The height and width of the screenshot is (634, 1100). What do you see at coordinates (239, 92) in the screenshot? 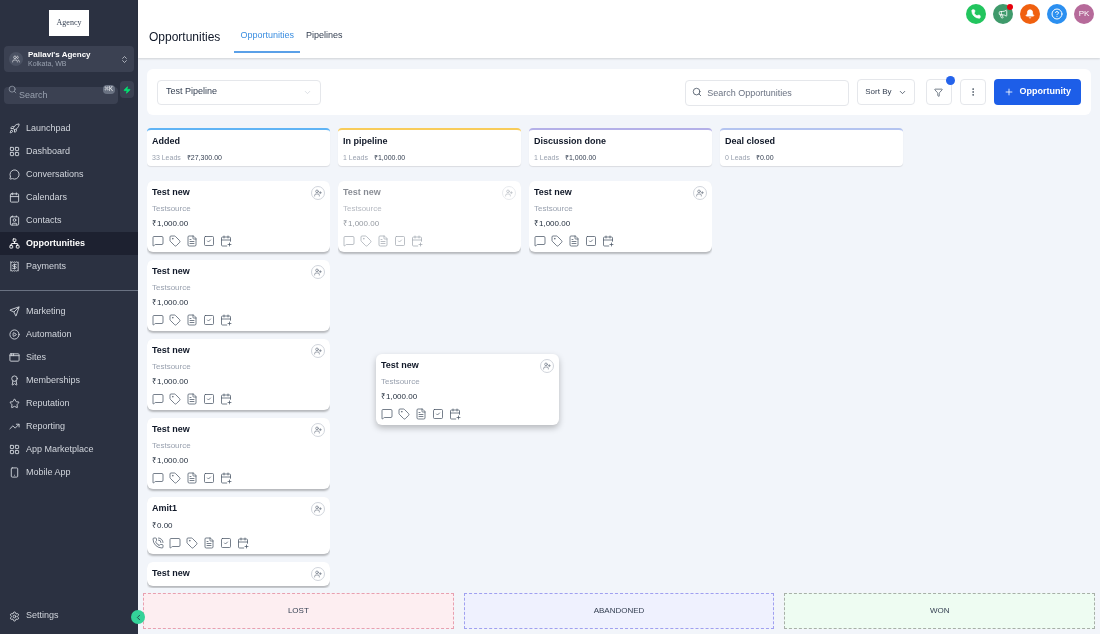
I see `pipeline-select: Test Pipeline` at bounding box center [239, 92].